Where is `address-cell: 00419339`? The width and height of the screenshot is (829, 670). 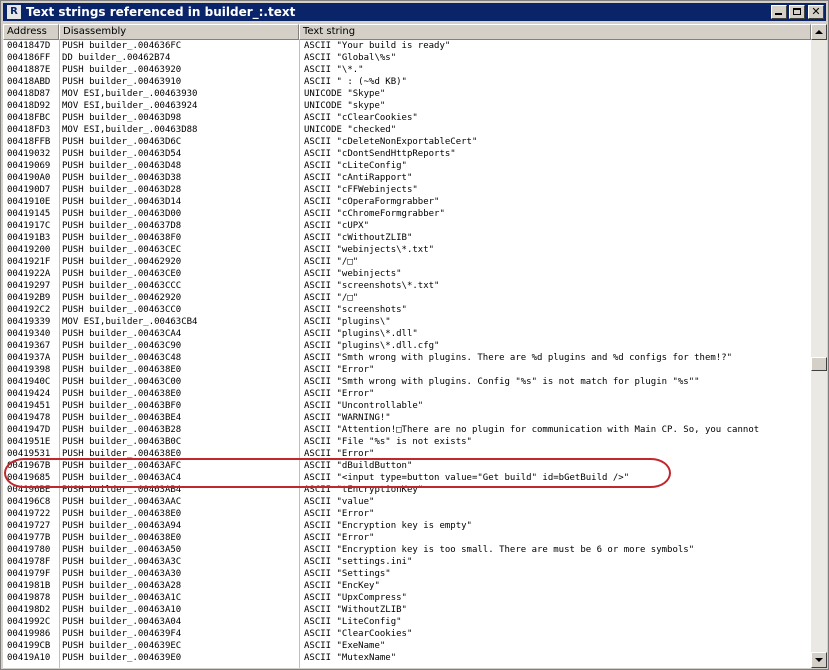 address-cell: 00419339 is located at coordinates (29, 322).